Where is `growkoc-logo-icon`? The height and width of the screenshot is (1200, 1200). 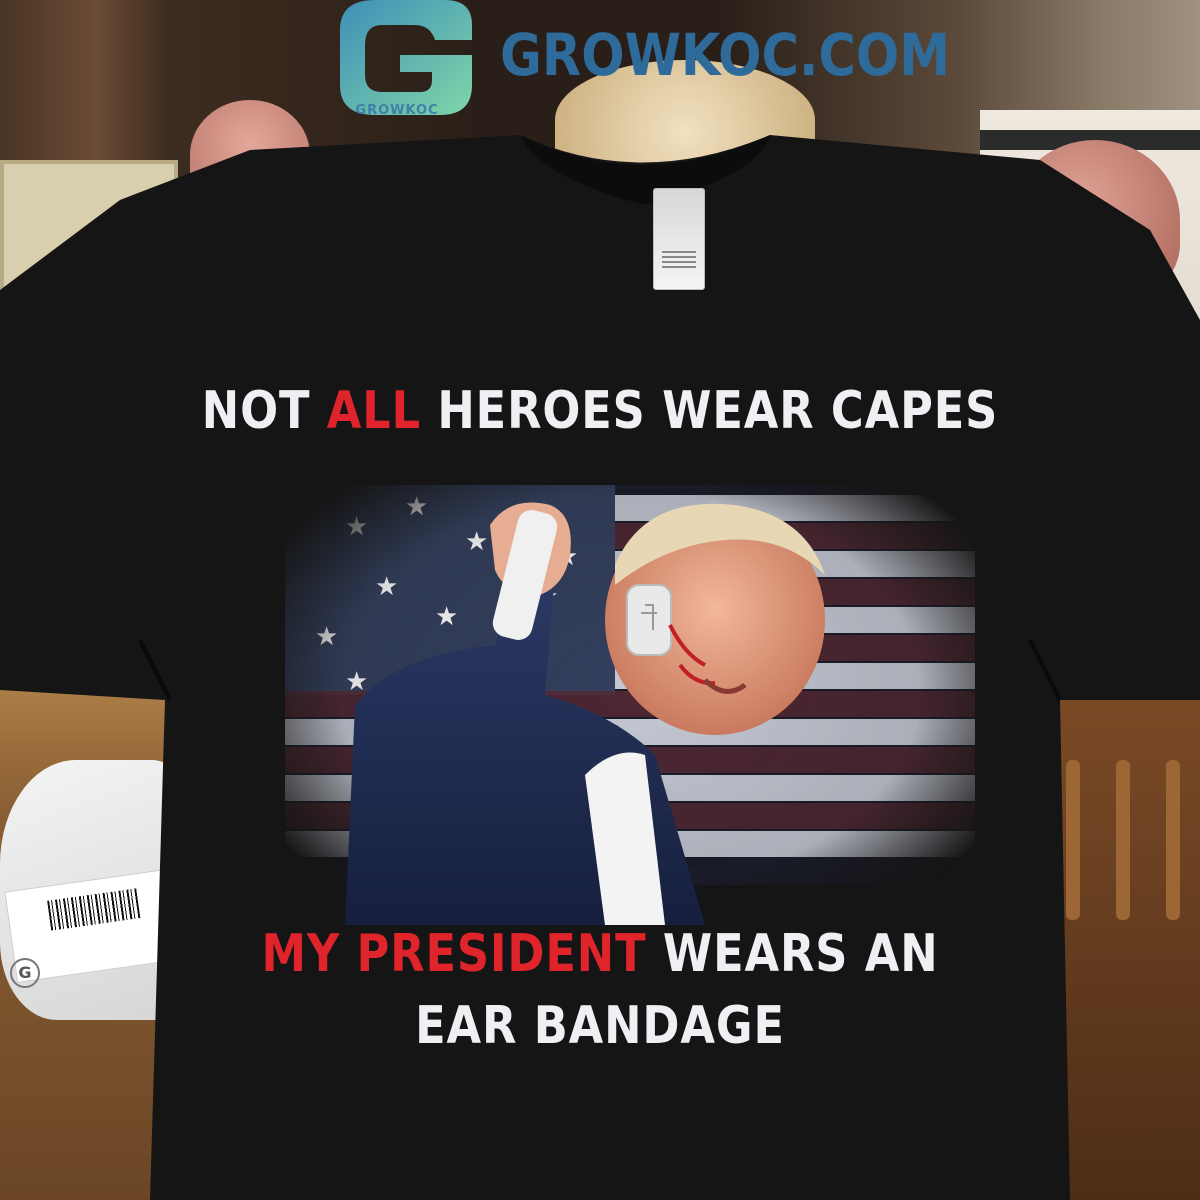
growkoc-logo-icon is located at coordinates (406, 57).